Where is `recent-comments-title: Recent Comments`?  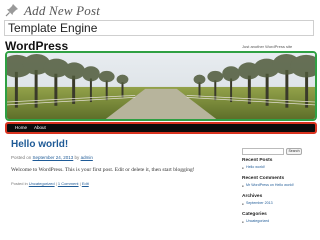 recent-comments-title: Recent Comments is located at coordinates (263, 178).